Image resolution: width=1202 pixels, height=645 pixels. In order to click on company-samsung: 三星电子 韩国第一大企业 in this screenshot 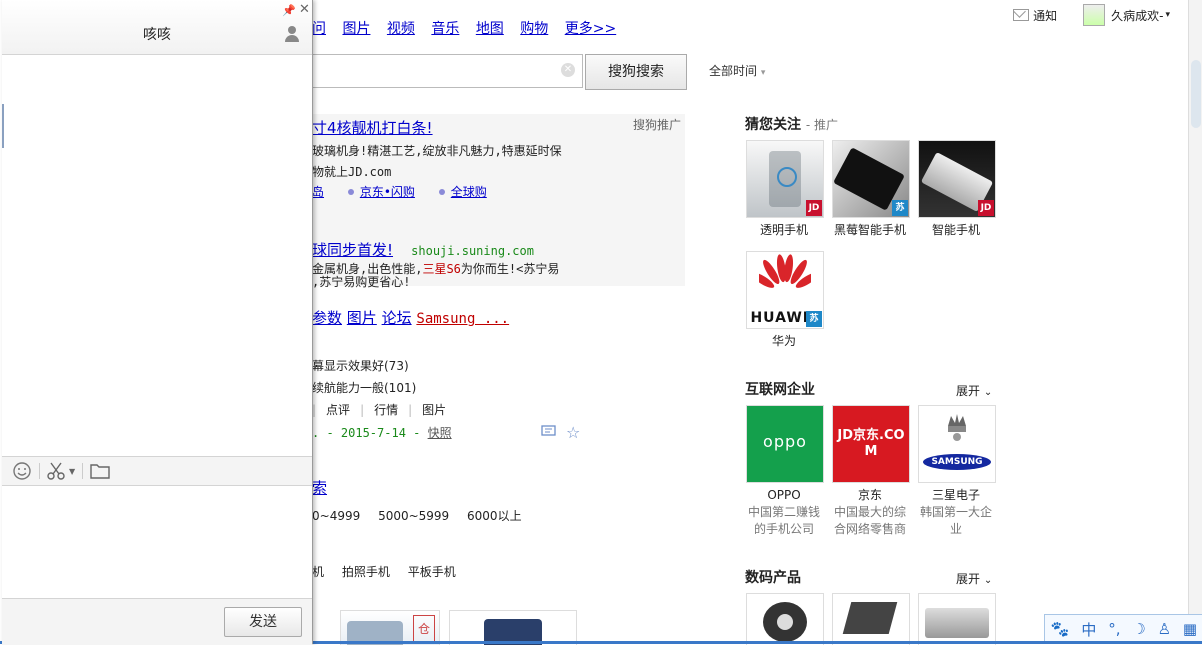, I will do `click(956, 512)`.